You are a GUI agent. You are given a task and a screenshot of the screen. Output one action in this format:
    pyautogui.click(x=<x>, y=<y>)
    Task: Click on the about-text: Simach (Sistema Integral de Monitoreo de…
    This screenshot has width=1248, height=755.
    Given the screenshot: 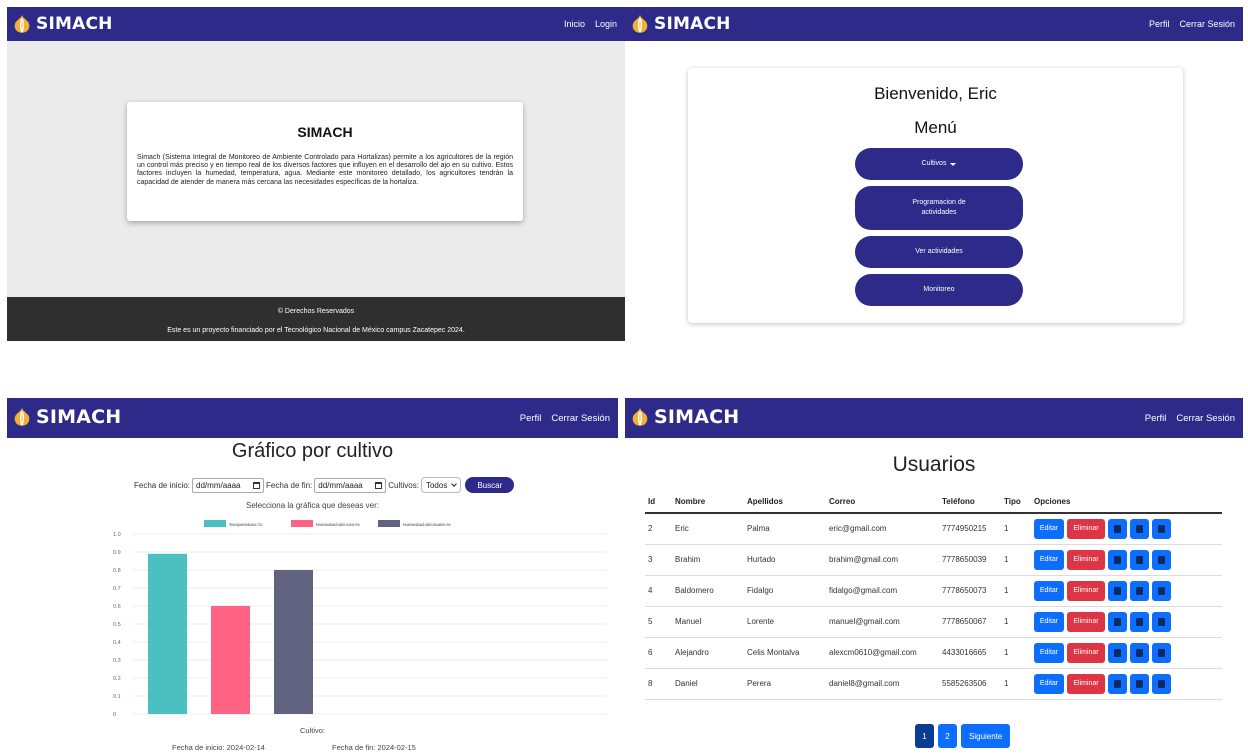 What is the action you would take?
    pyautogui.click(x=325, y=170)
    